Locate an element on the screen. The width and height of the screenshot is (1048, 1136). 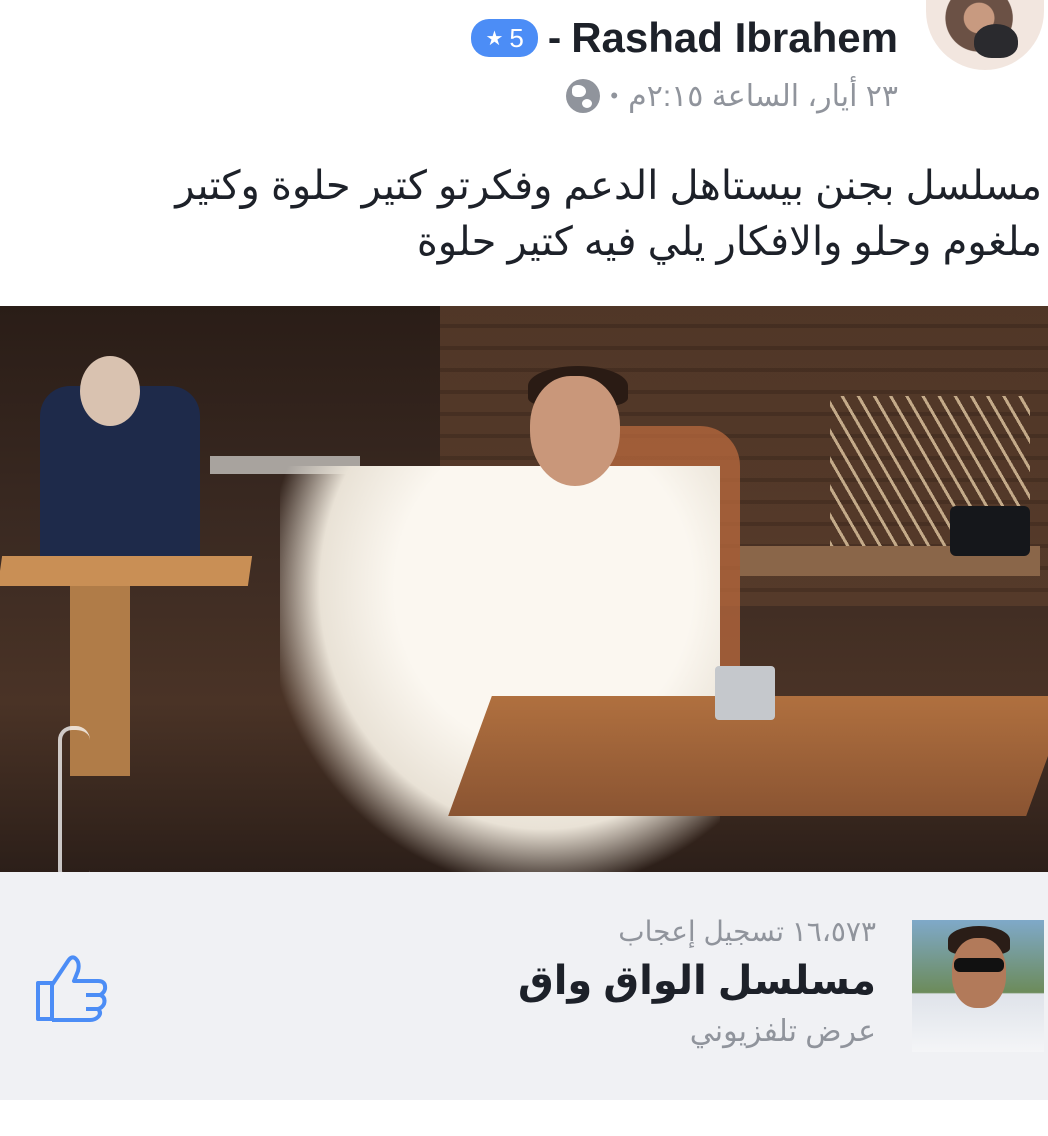
watermark-logo is located at coordinates (74, 799).